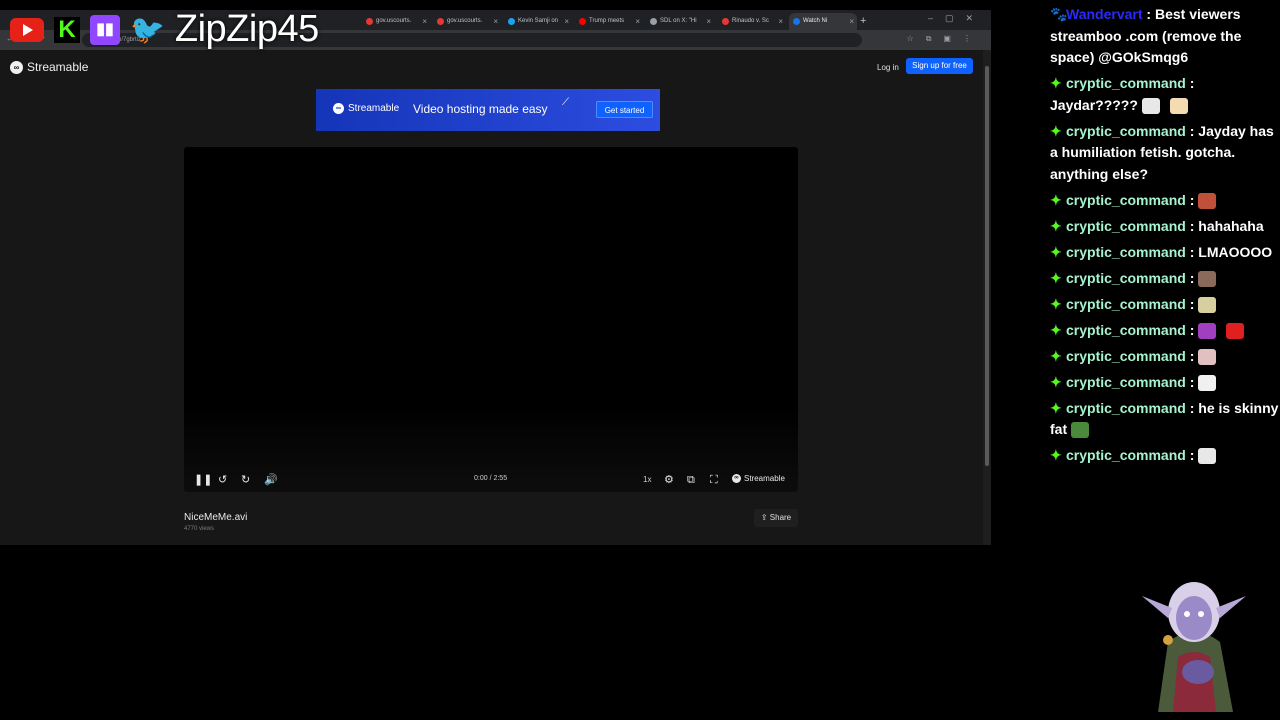 This screenshot has height=720, width=1280. What do you see at coordinates (714, 480) in the screenshot?
I see `fullscreen-icon: ⛶` at bounding box center [714, 480].